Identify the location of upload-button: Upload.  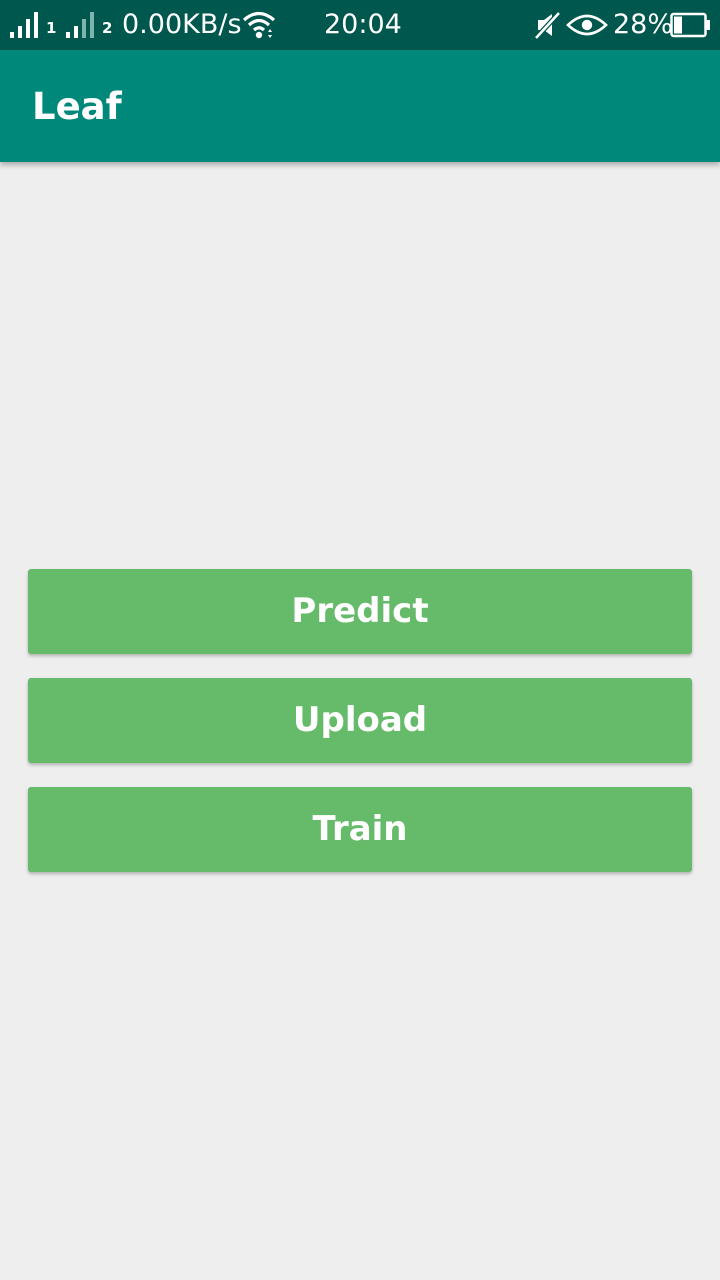
(360, 720).